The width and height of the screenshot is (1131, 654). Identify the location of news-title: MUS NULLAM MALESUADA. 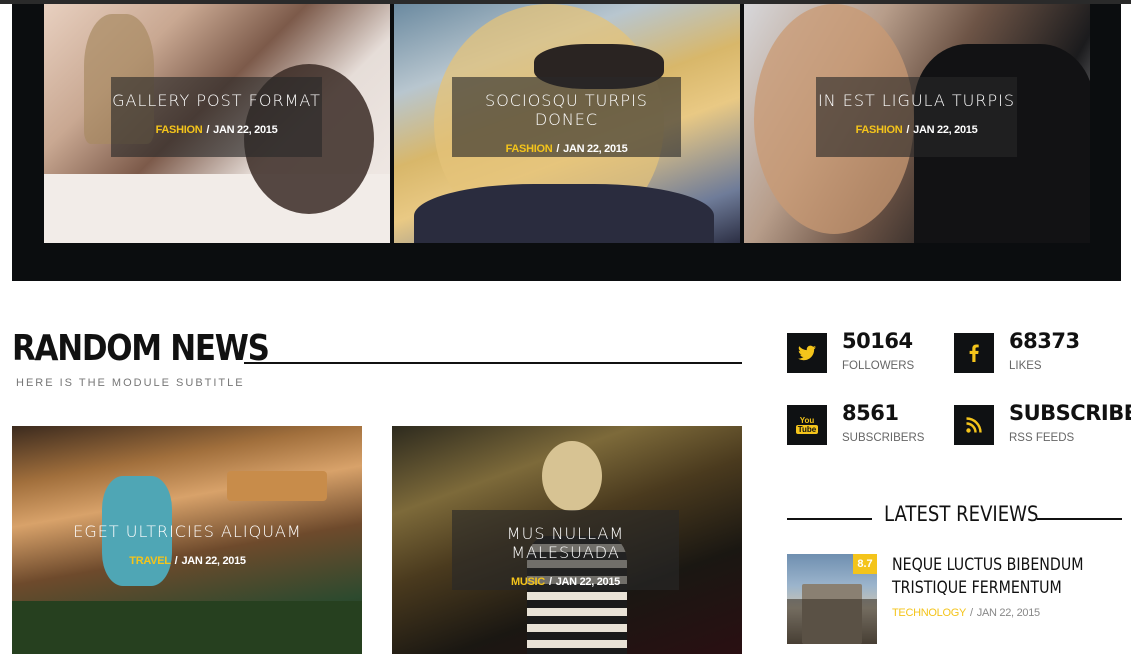
(565, 536).